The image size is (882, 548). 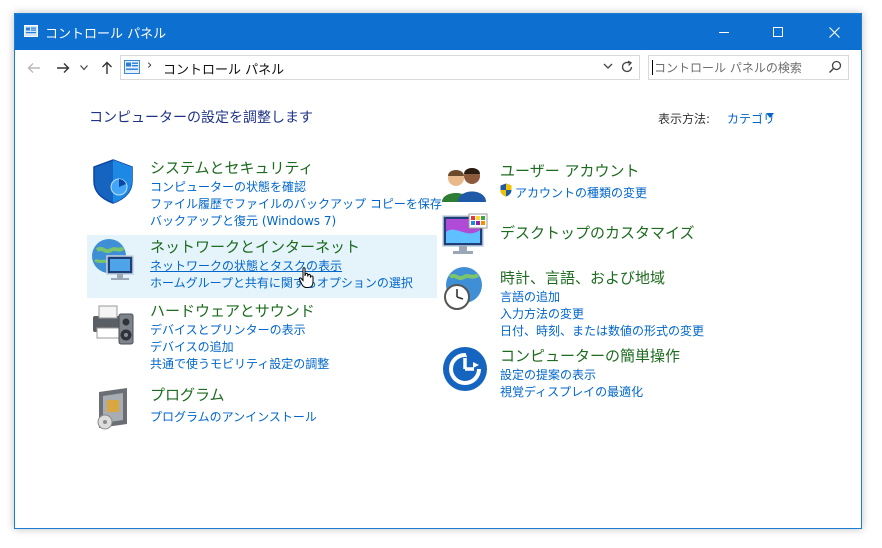 What do you see at coordinates (464, 184) in the screenshot?
I see `users-icon` at bounding box center [464, 184].